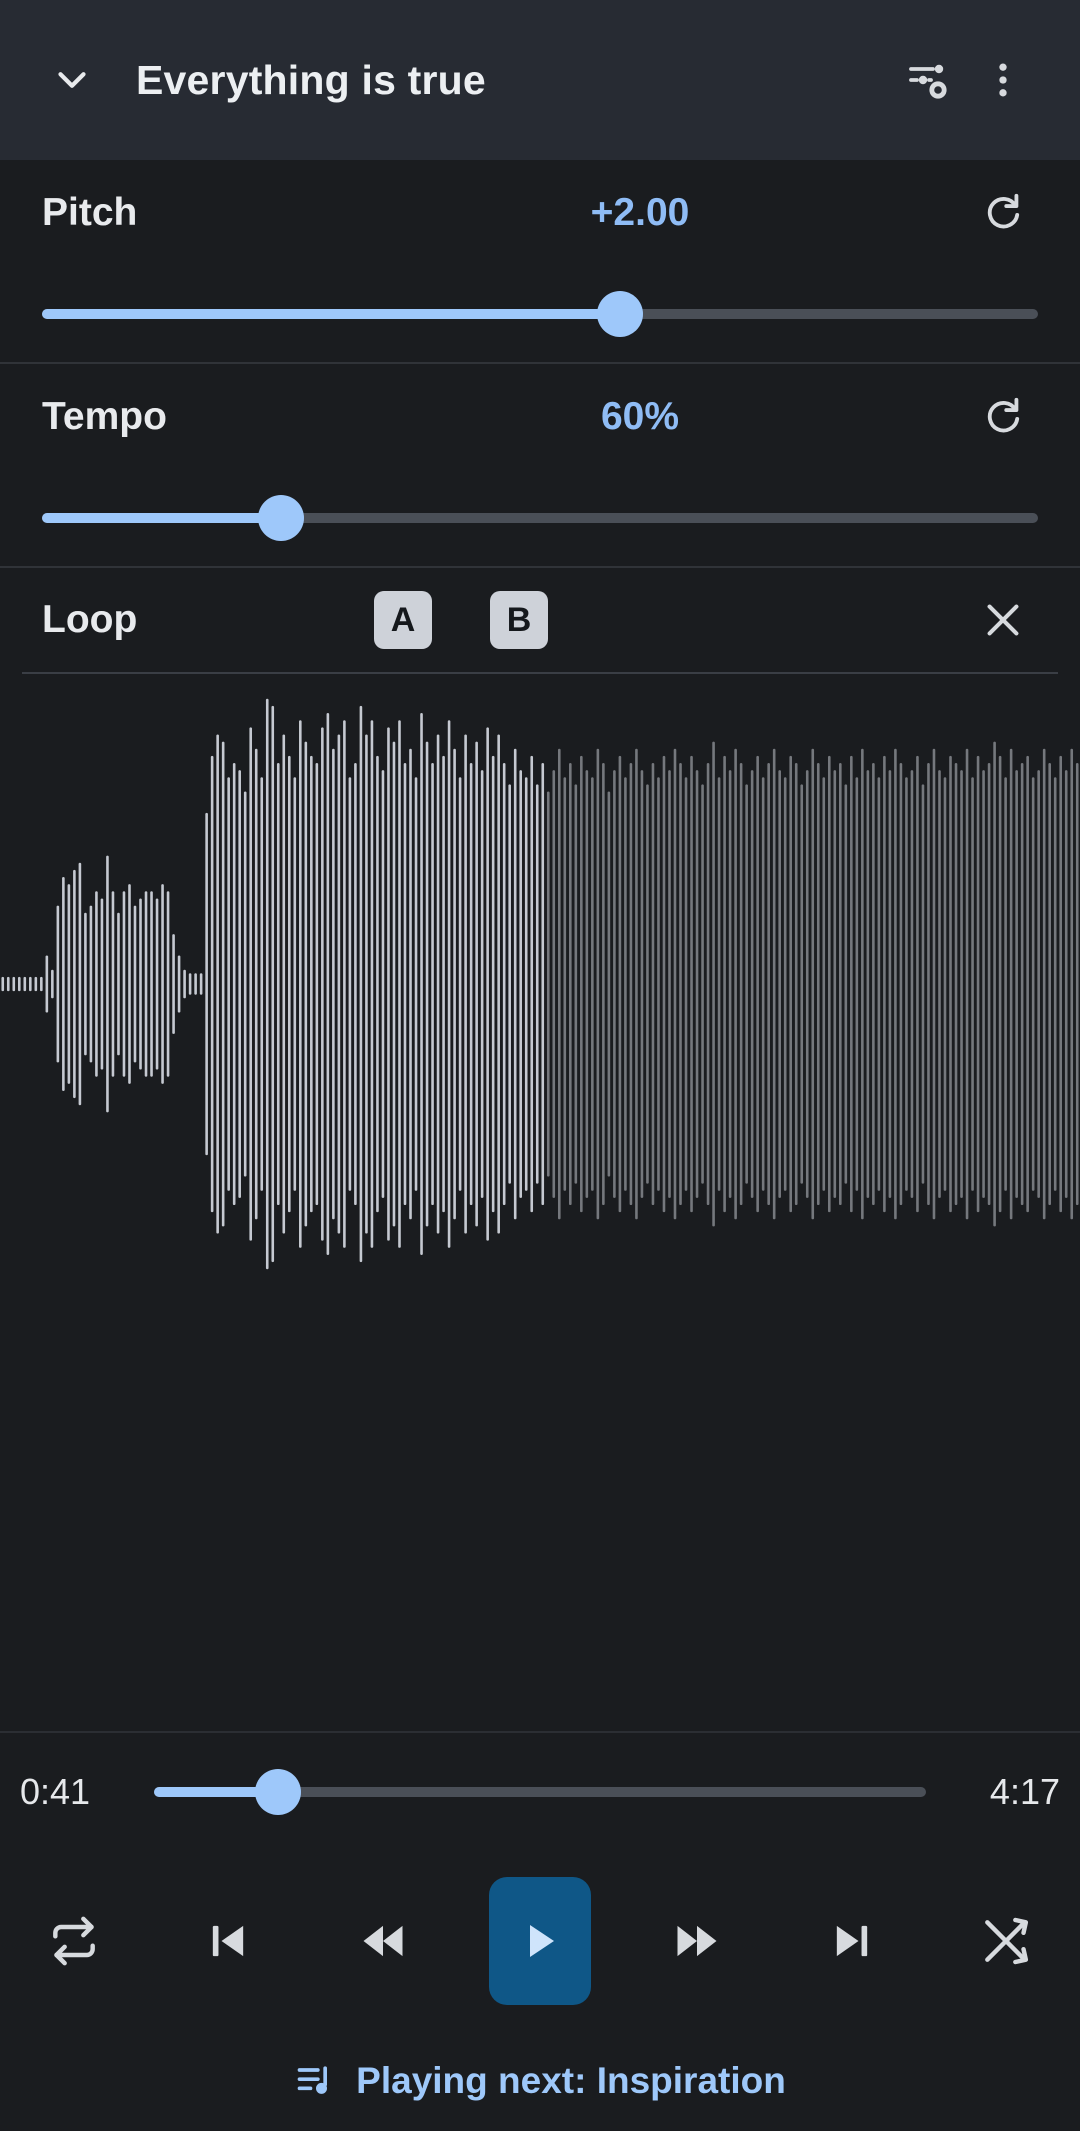 This screenshot has height=2131, width=1080. I want to click on pitch-slider-fill, so click(331, 314).